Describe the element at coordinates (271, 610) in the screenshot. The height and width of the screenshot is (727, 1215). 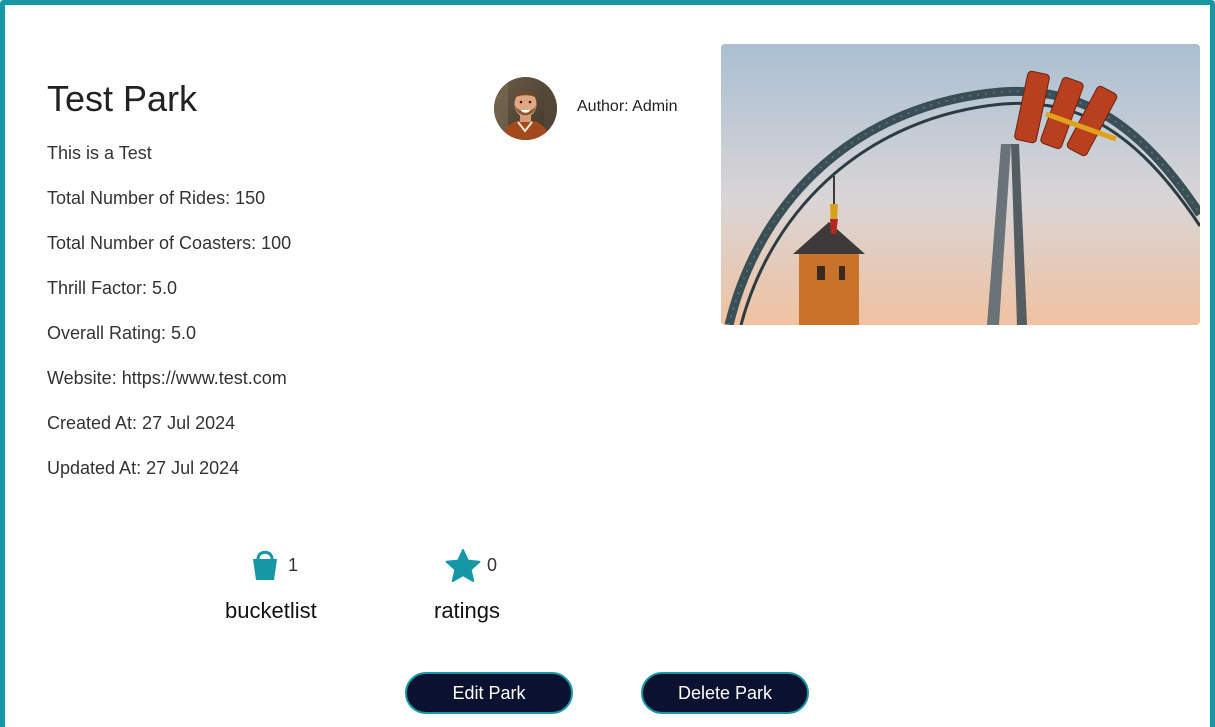
I see `bucketlist-label: bucketlist` at that location.